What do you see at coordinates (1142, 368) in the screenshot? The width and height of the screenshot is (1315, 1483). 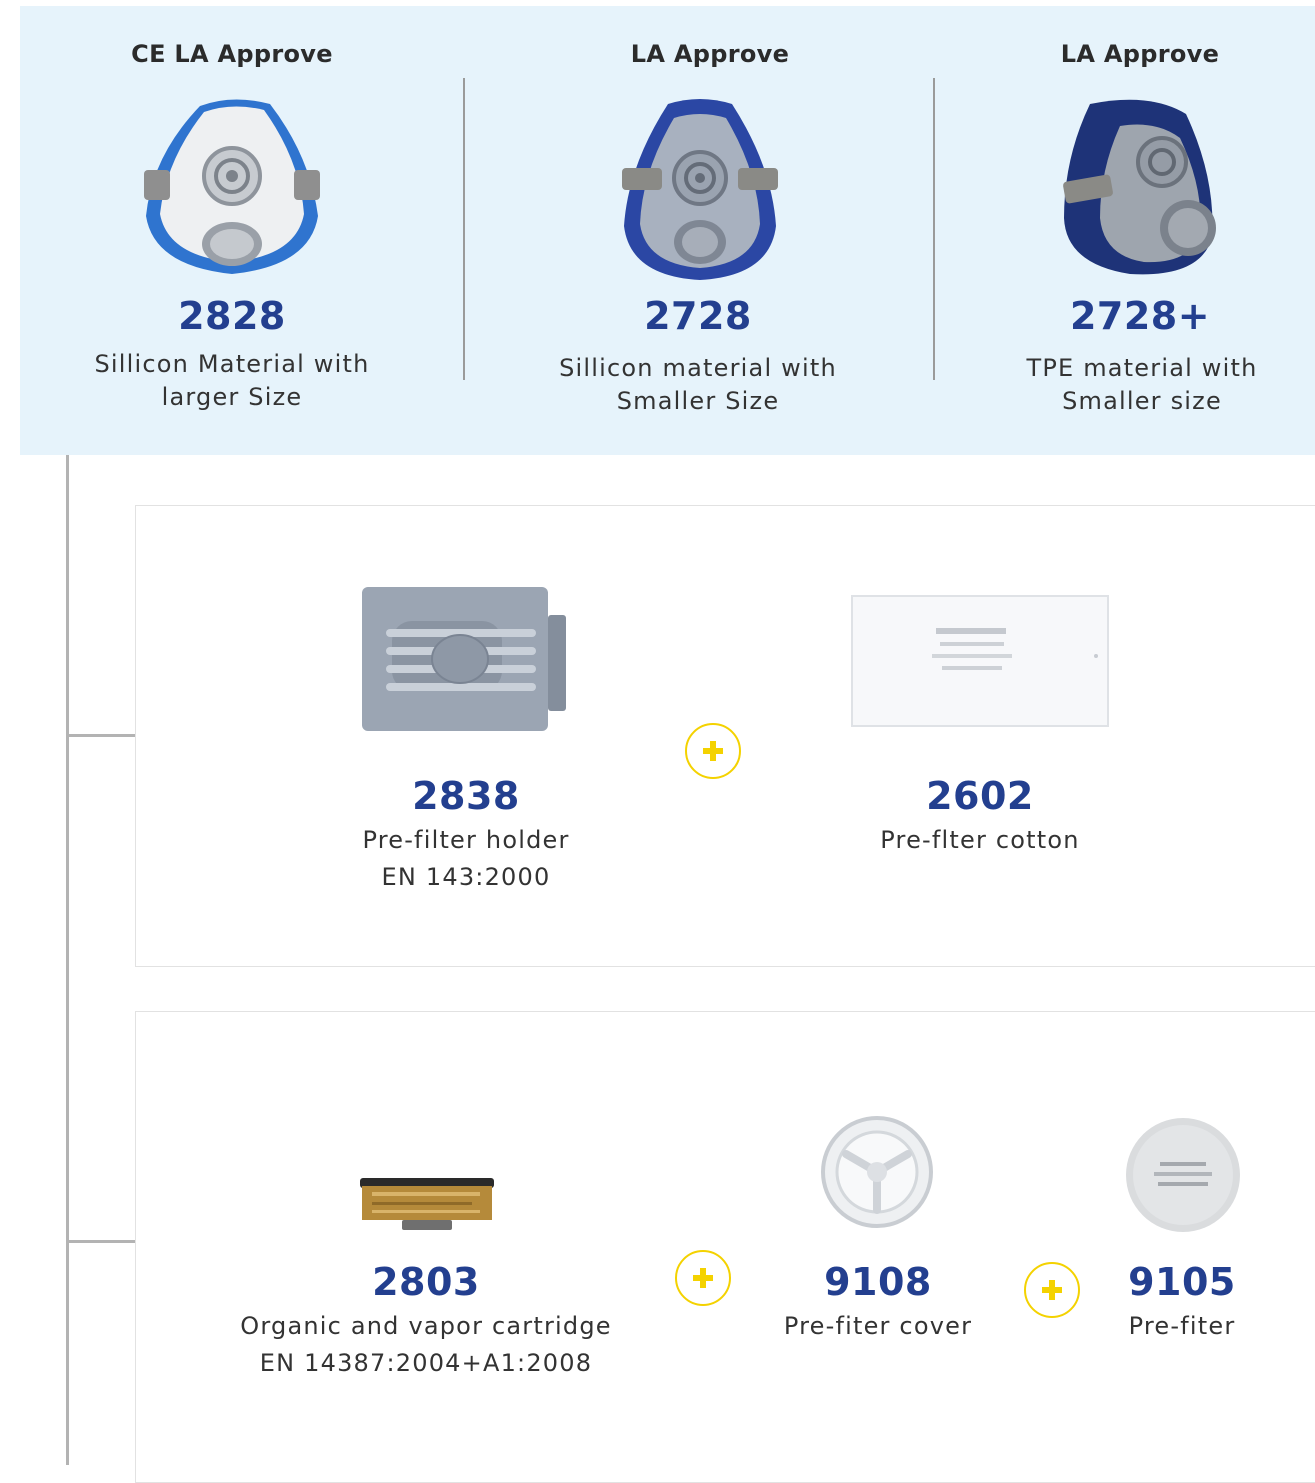 I see `mask-description-line: TPE material with` at bounding box center [1142, 368].